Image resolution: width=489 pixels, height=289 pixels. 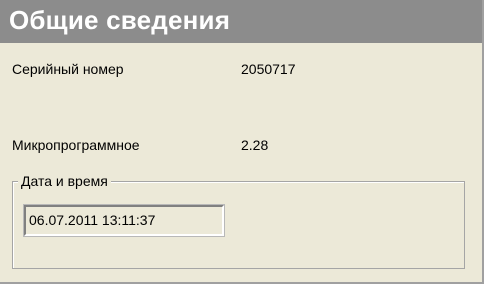 What do you see at coordinates (124, 220) in the screenshot?
I see `datetime-field: 06.07.2011 13:11:37` at bounding box center [124, 220].